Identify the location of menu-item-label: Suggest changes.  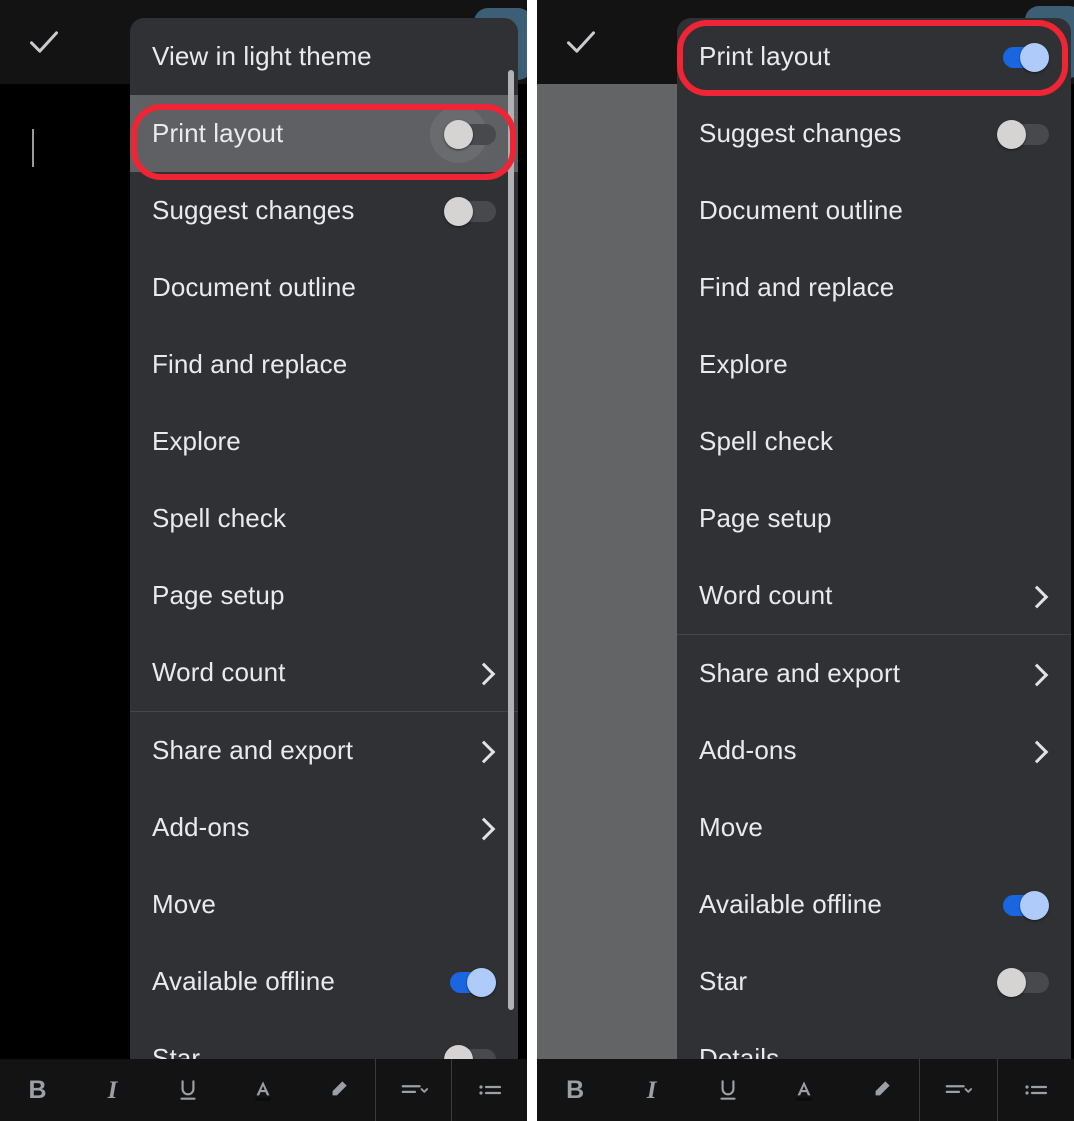
(800, 133).